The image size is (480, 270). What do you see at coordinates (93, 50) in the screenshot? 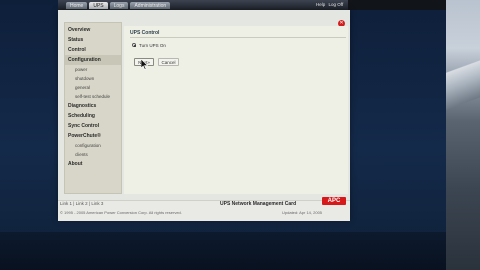
I see `sidebar-item-control: Control` at bounding box center [93, 50].